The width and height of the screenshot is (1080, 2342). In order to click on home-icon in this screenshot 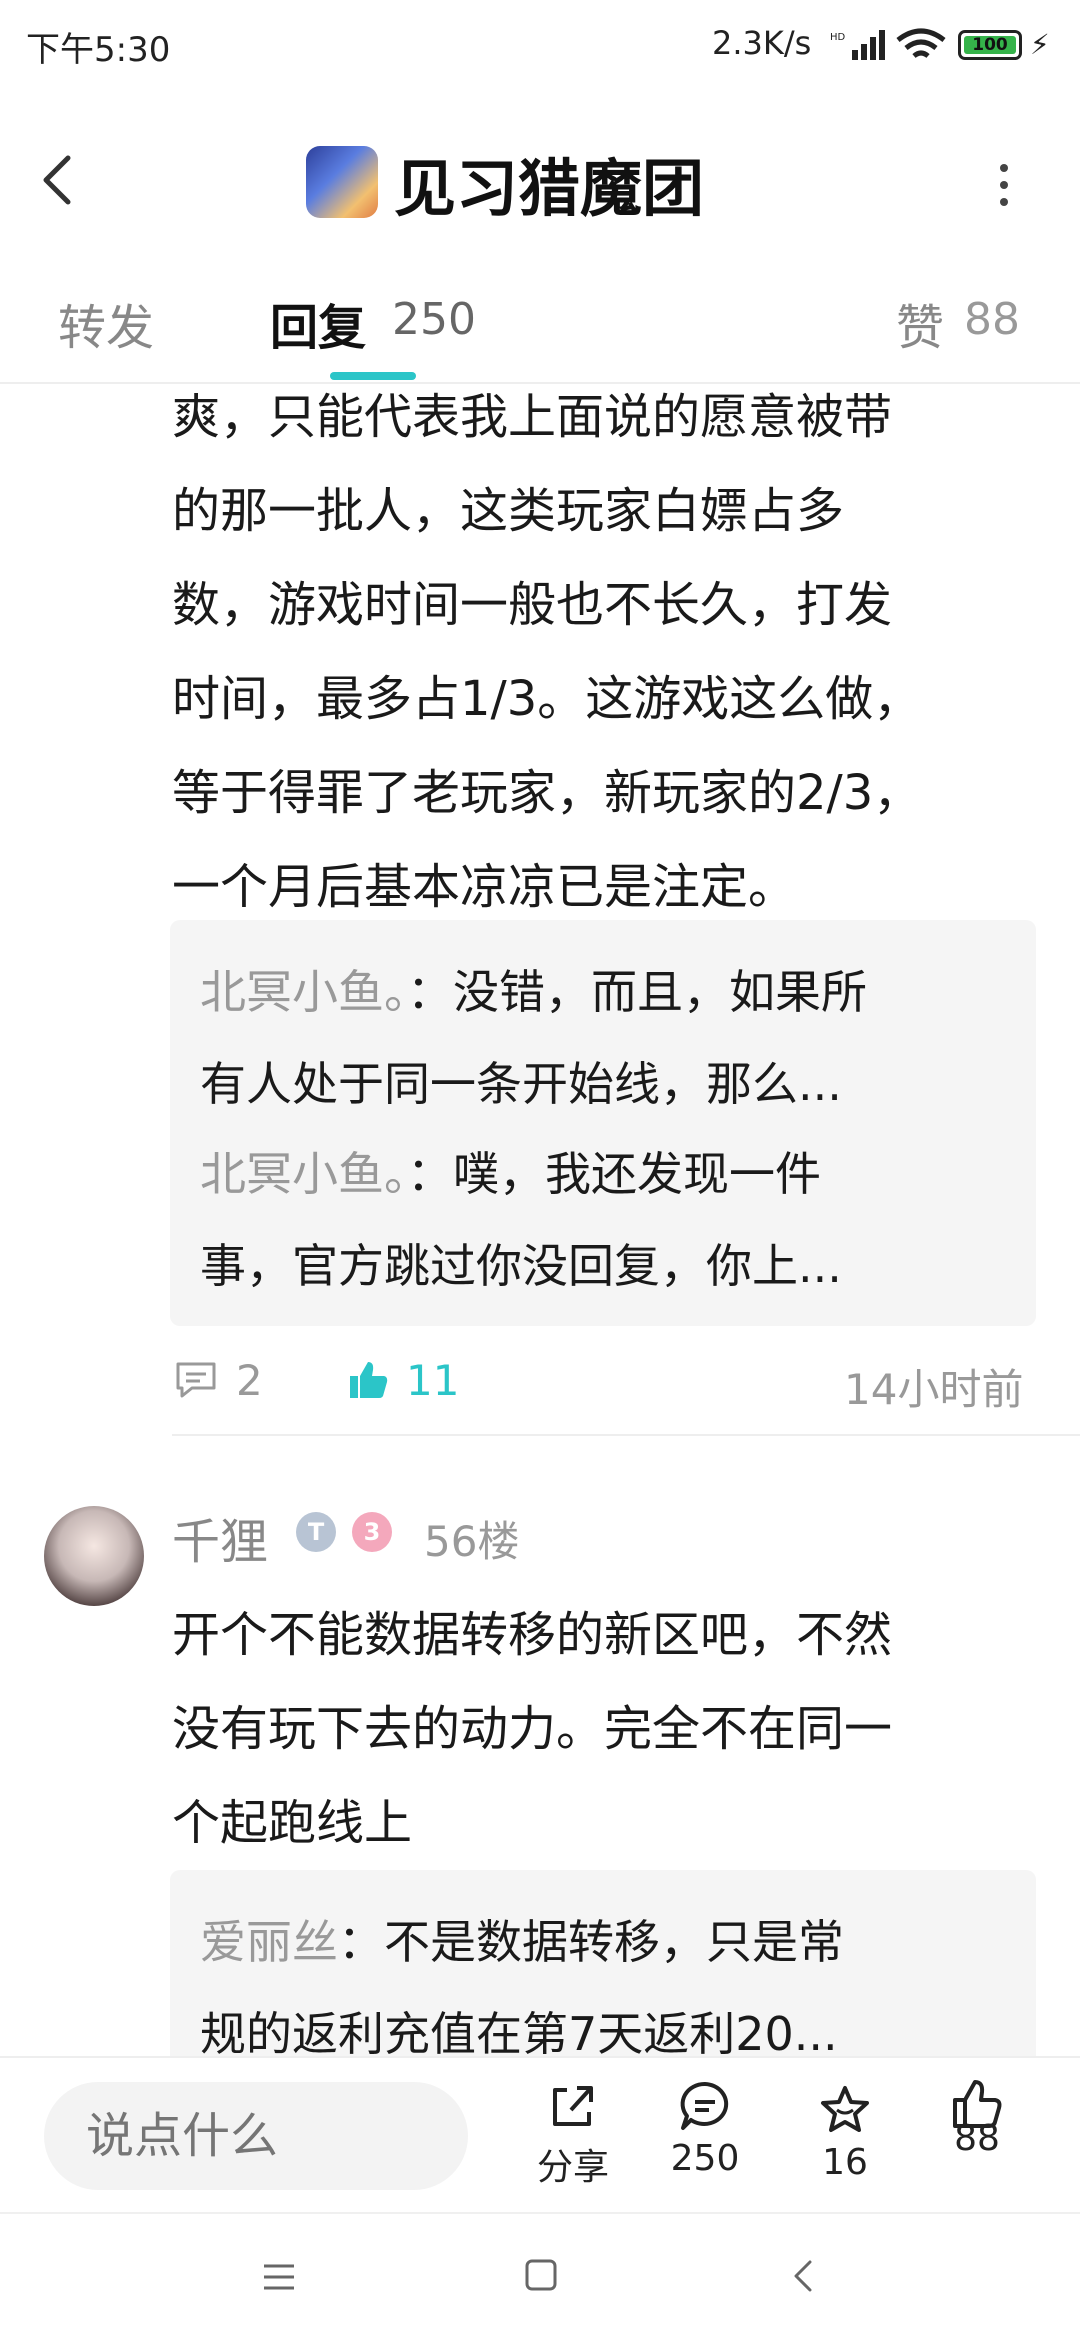, I will do `click(541, 2275)`.